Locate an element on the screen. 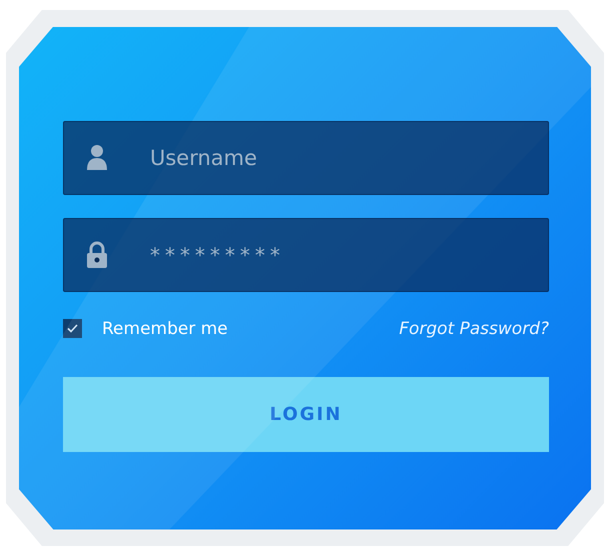 This screenshot has height=553, width=610. check-icon is located at coordinates (72, 328).